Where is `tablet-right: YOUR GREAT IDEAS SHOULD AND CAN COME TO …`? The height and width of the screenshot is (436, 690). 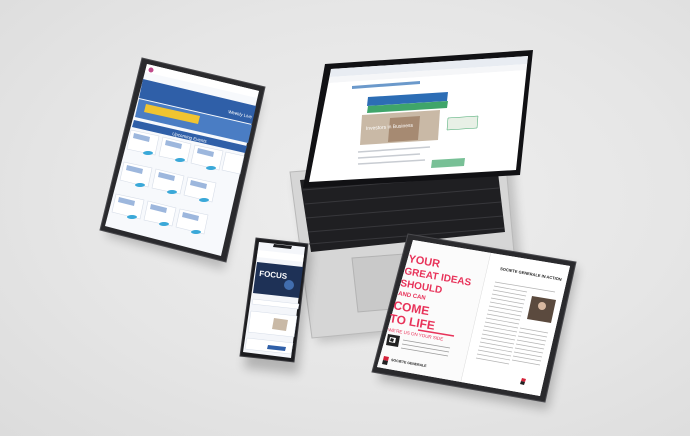 tablet-right: YOUR GREAT IDEAS SHOULD AND CAN COME TO … is located at coordinates (474, 321).